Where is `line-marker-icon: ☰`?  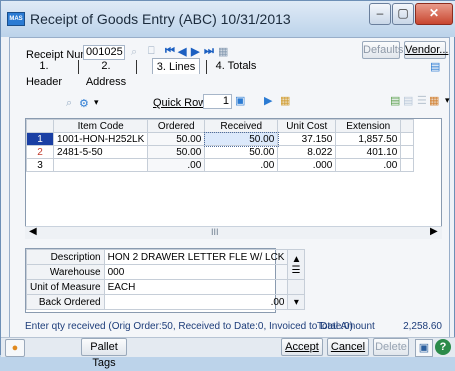
line-marker-icon: ☰ is located at coordinates (422, 100).